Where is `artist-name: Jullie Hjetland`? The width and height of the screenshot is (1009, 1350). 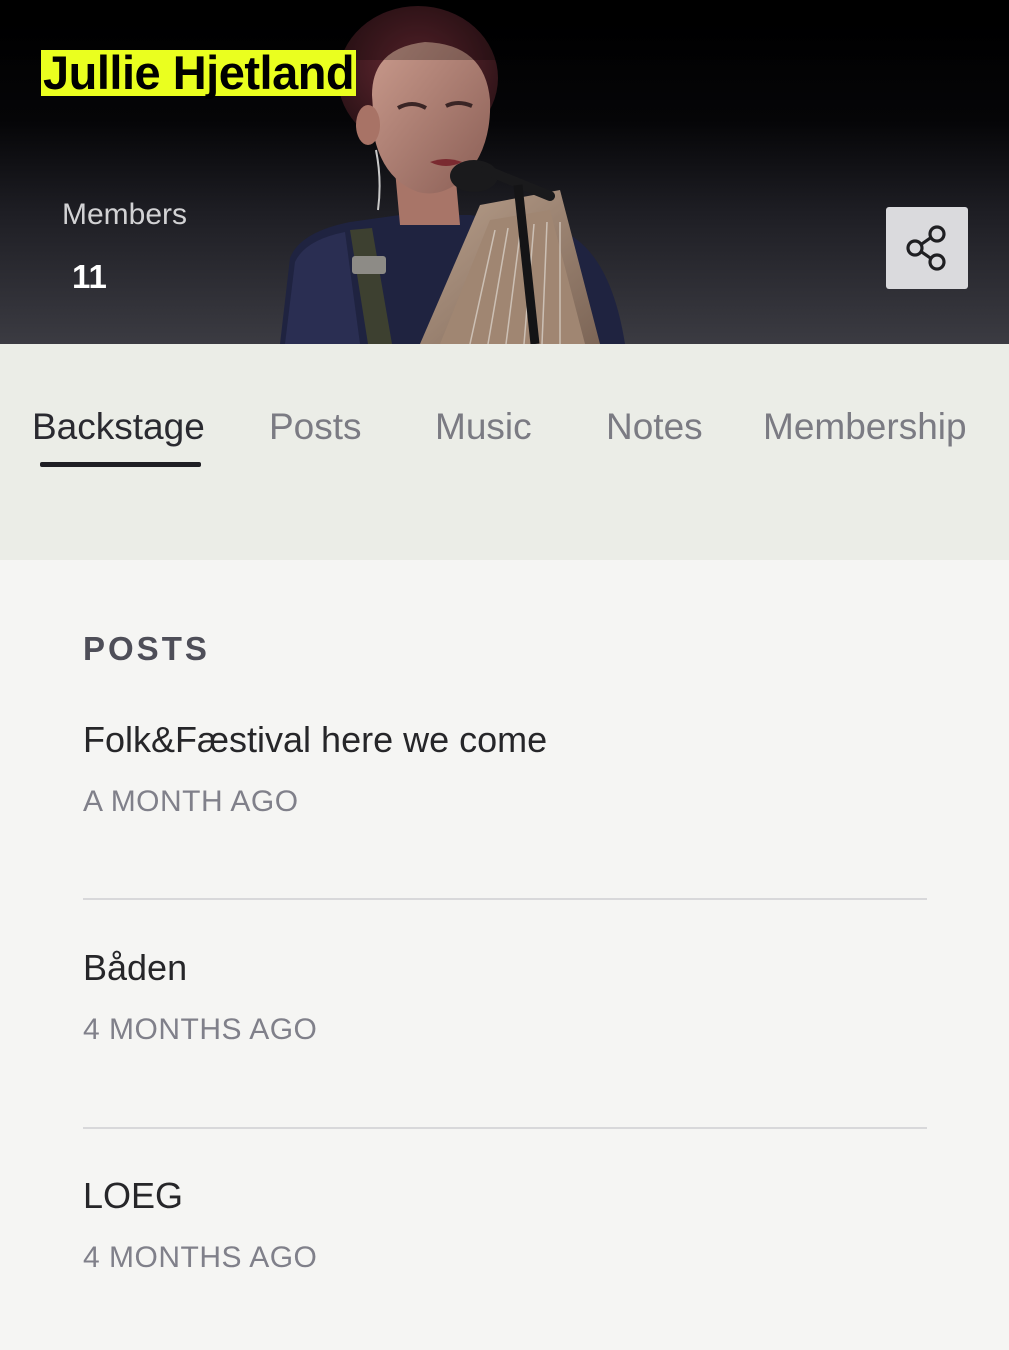
artist-name: Jullie Hjetland is located at coordinates (199, 72).